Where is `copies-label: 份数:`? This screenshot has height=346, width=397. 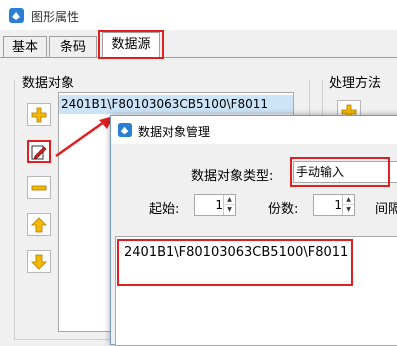
copies-label: 份数: is located at coordinates (283, 209).